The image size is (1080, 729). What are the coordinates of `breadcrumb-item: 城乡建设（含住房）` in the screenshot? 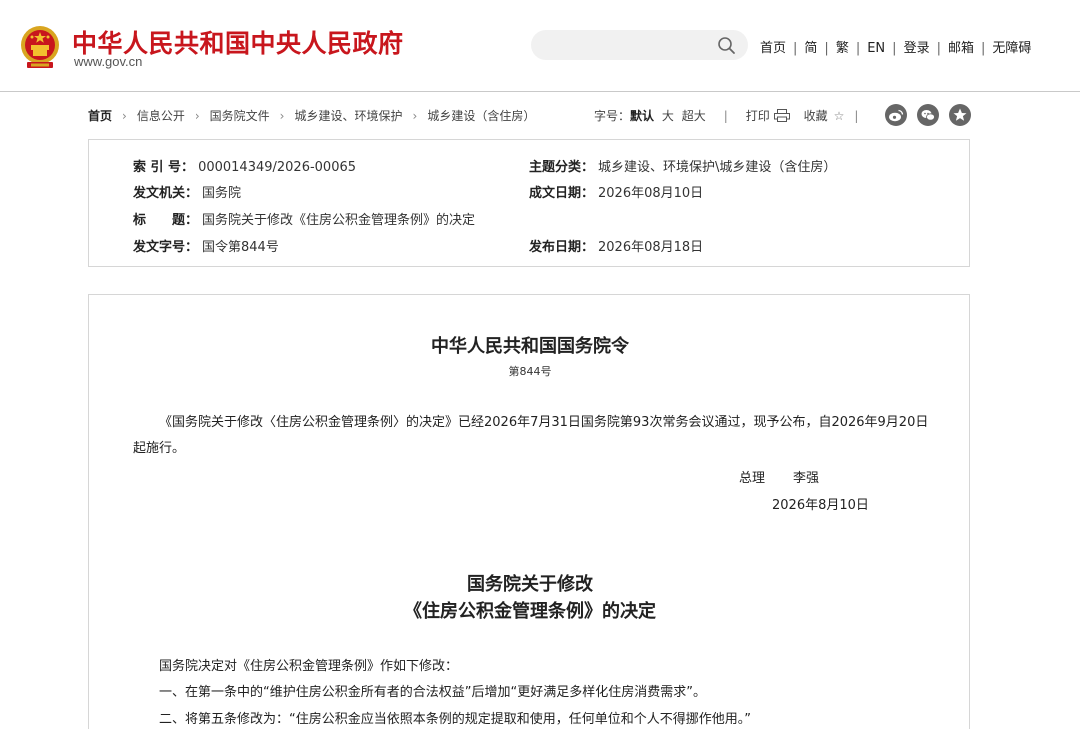 It's located at (481, 116).